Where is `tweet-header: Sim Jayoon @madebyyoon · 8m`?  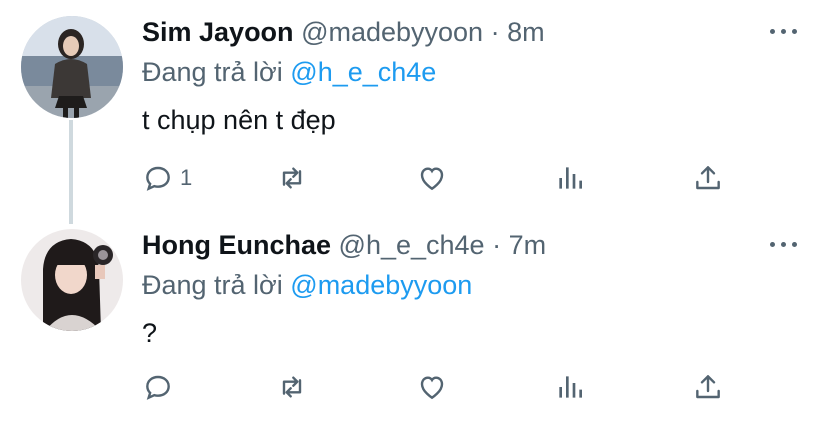 tweet-header: Sim Jayoon @madebyyoon · 8m is located at coordinates (343, 32).